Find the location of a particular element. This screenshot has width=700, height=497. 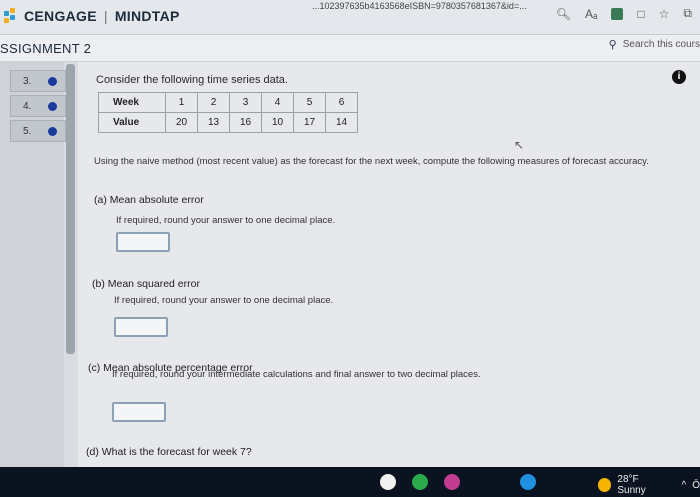

table-cell: 14 is located at coordinates (341, 122).